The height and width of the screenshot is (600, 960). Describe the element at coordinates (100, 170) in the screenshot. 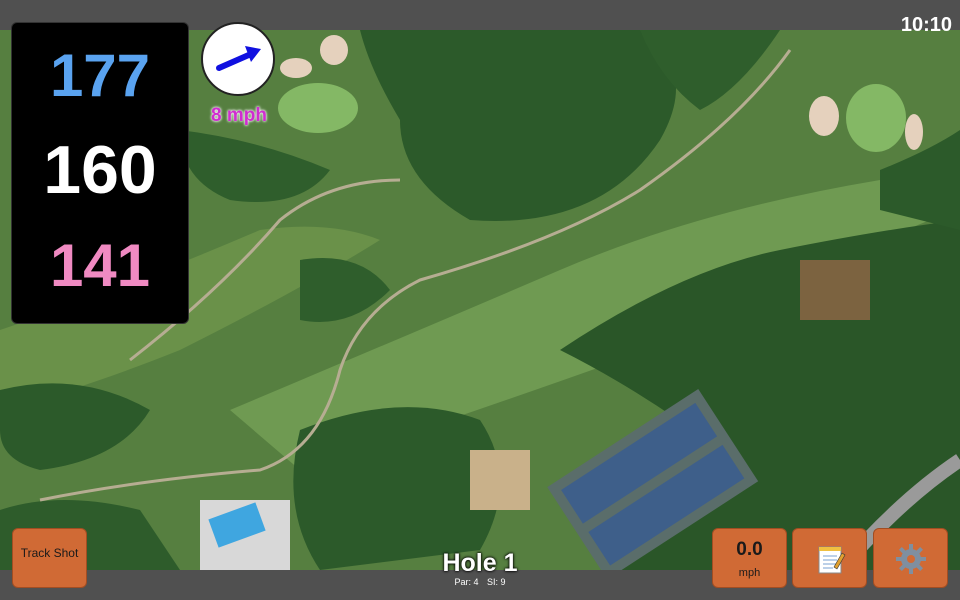

I see `middle-distance: 160` at that location.